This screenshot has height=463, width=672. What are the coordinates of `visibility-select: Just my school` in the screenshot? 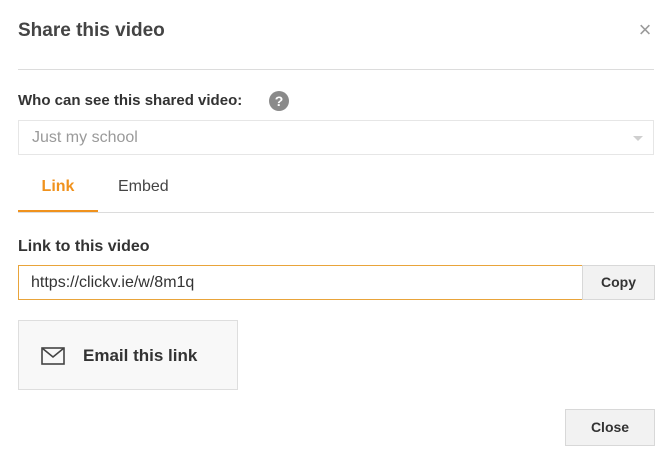 It's located at (336, 137).